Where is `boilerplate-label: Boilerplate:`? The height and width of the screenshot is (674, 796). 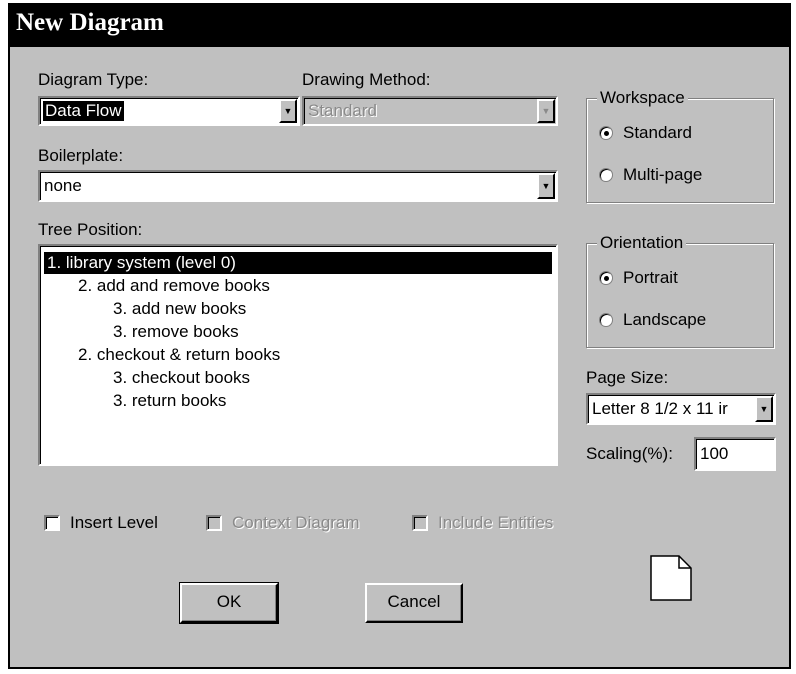 boilerplate-label: Boilerplate: is located at coordinates (81, 155).